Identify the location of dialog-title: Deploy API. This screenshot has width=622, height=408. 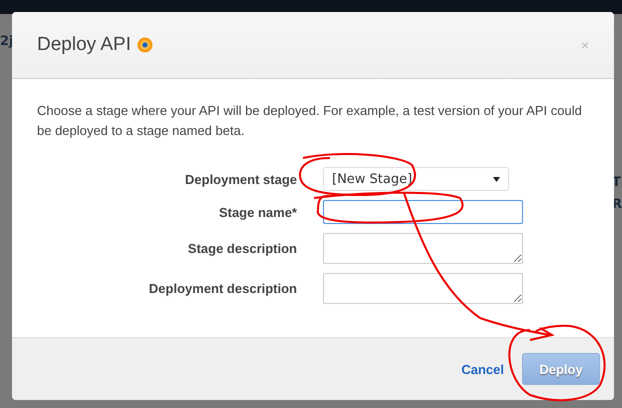
(84, 45).